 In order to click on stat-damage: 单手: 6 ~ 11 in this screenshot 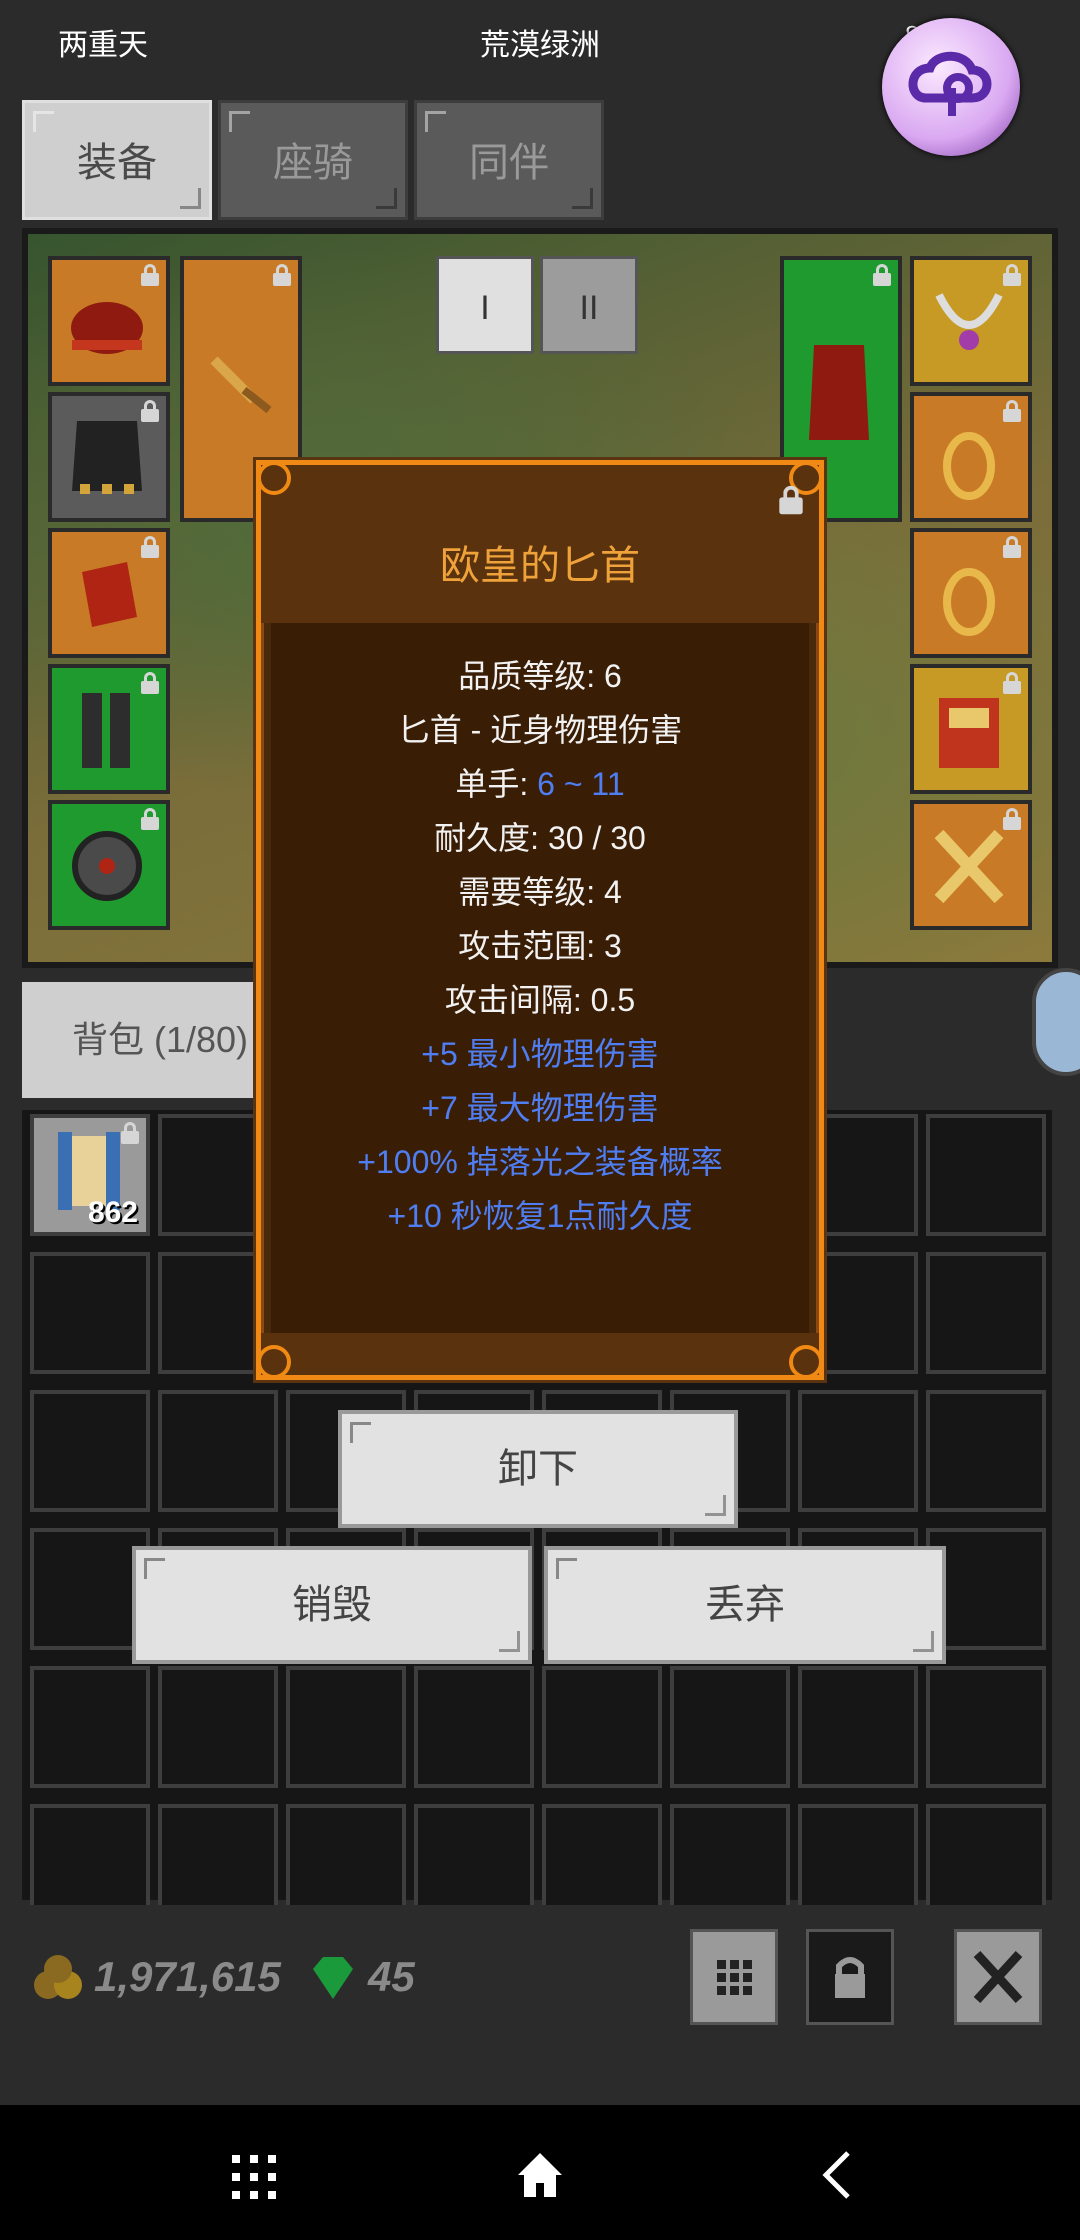, I will do `click(540, 782)`.